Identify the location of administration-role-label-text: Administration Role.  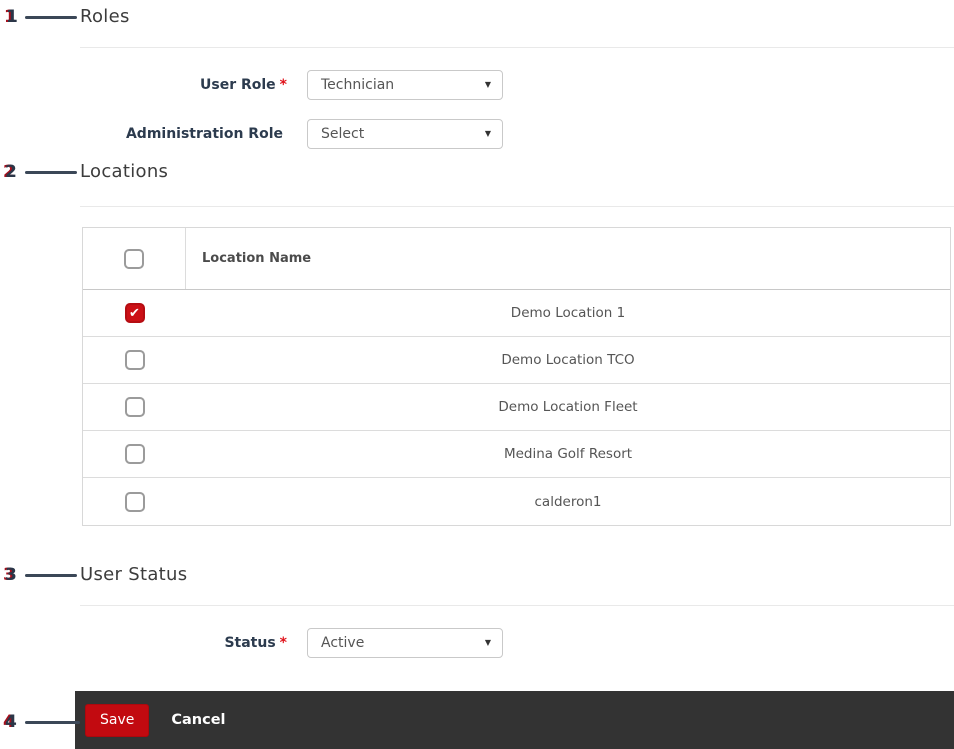
(204, 134).